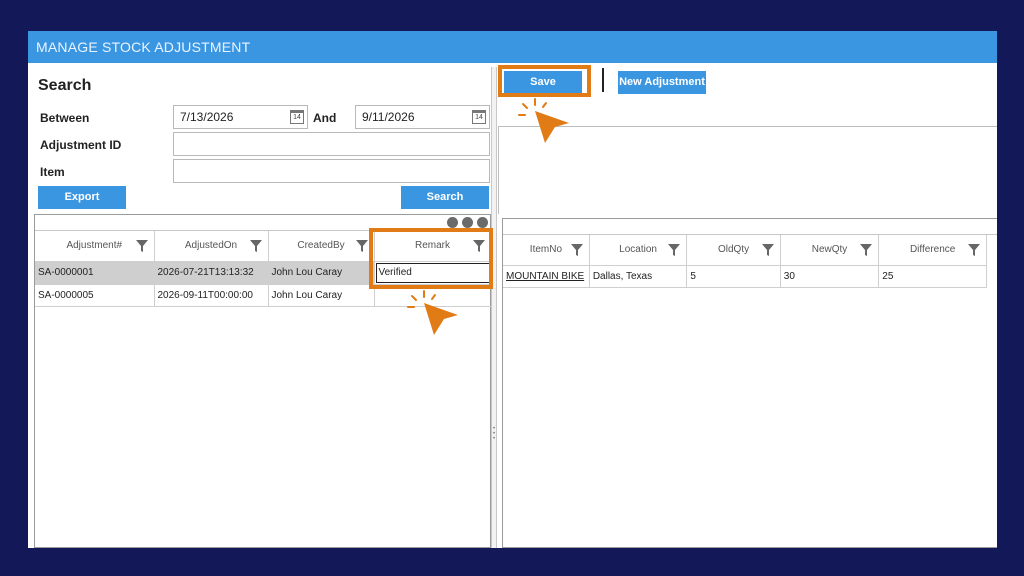  Describe the element at coordinates (433, 295) in the screenshot. I see `remark-cell` at that location.